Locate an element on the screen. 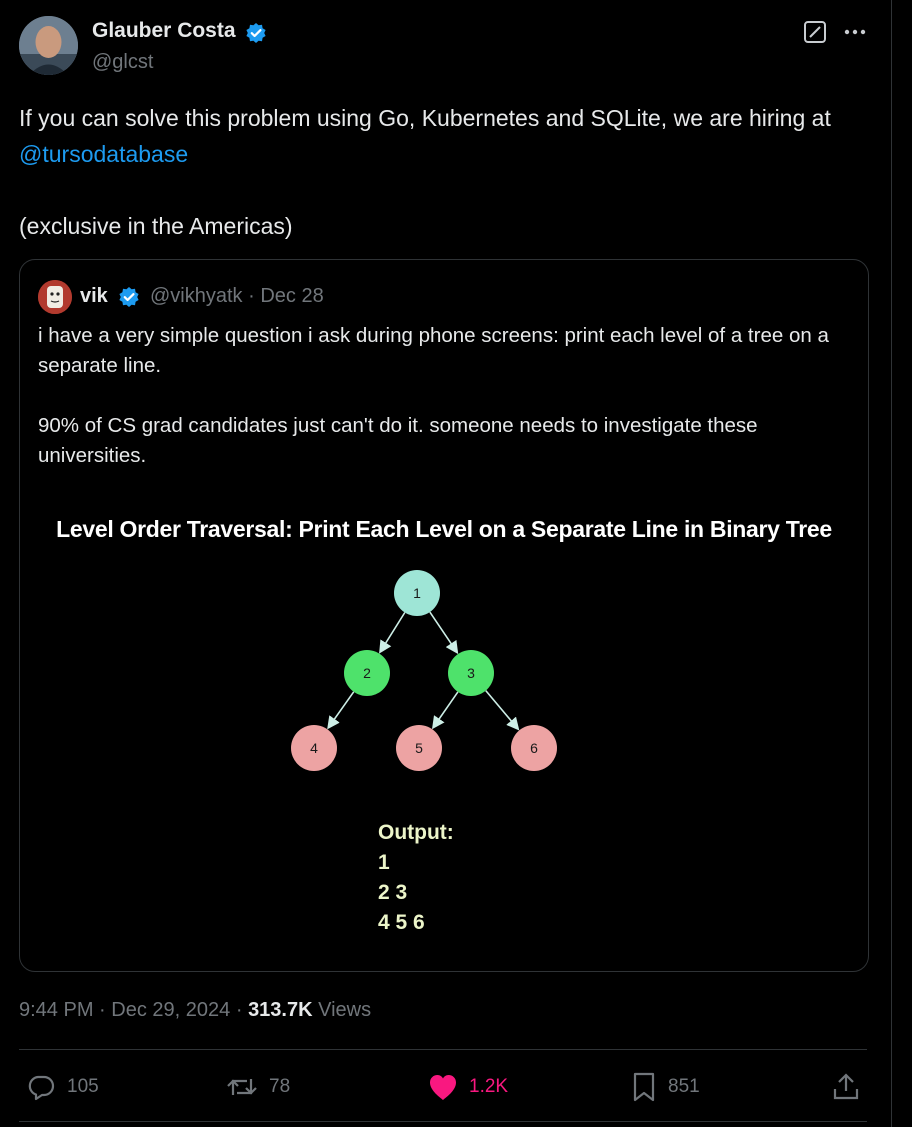 The width and height of the screenshot is (912, 1127). quoted-date: Dec 28 is located at coordinates (291, 296).